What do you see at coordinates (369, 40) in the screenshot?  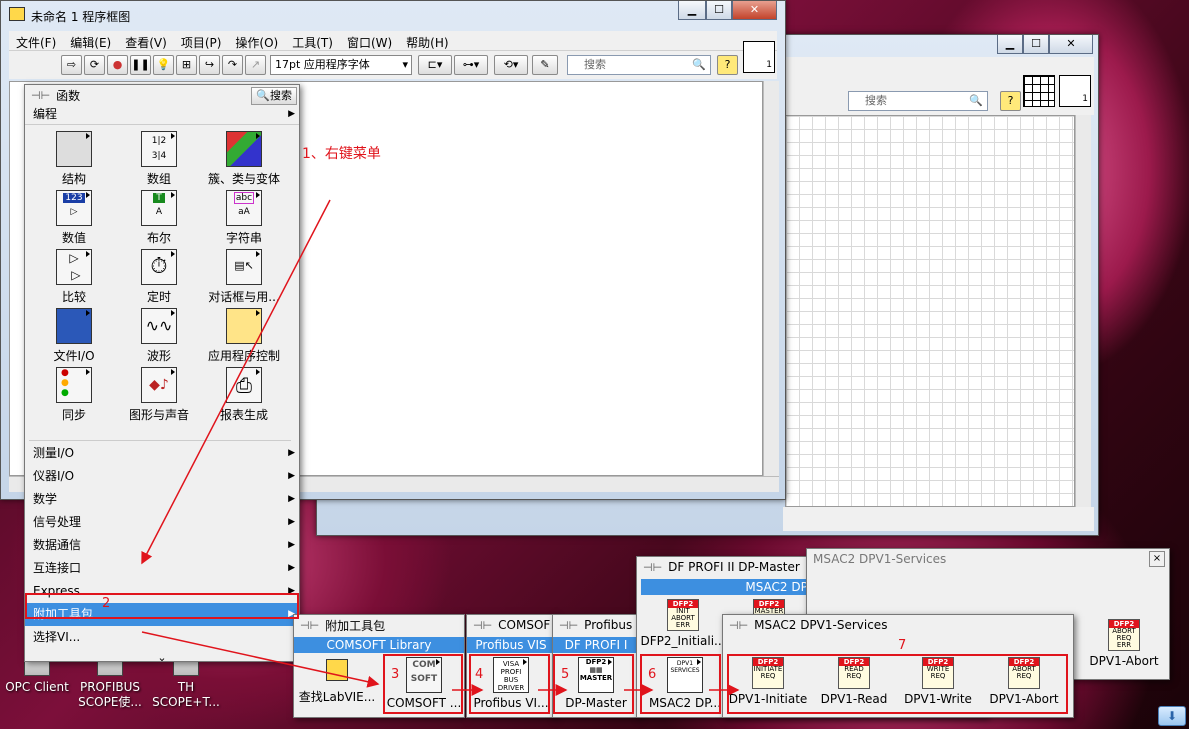 I see `menu-window: 窗口(W)` at bounding box center [369, 40].